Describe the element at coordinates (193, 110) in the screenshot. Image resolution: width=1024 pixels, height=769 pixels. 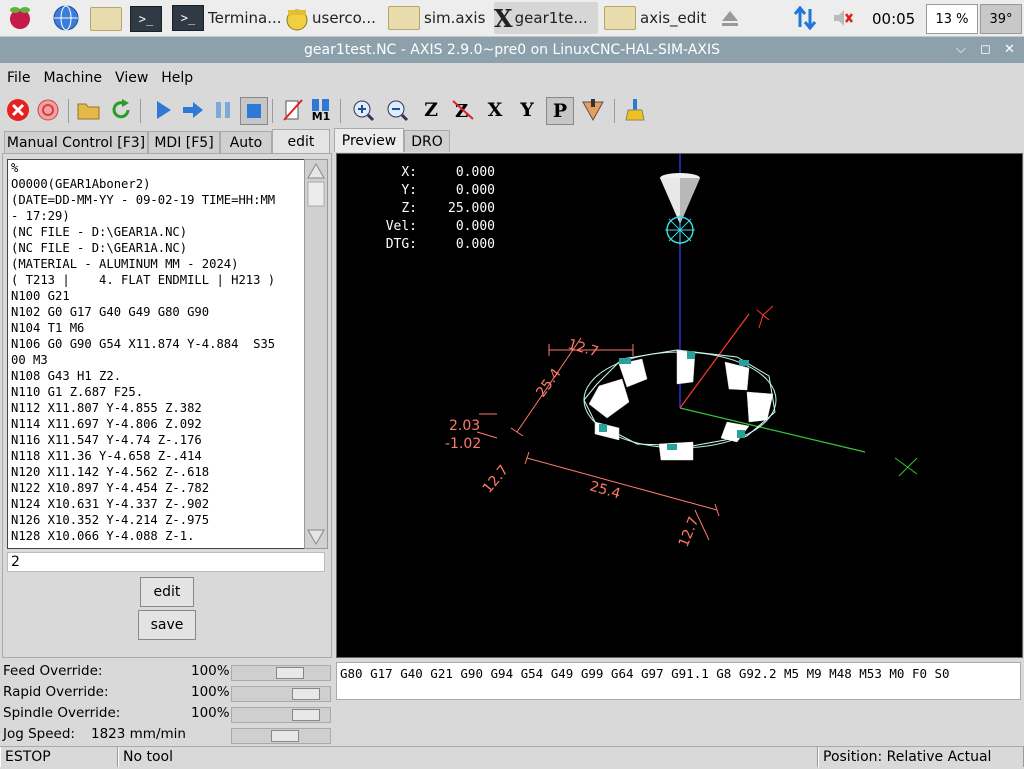
I see `step-icon` at that location.